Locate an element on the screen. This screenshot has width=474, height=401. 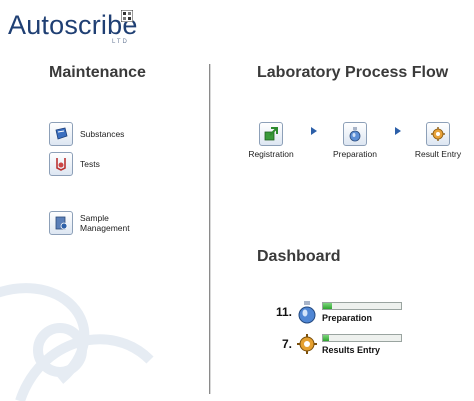
column-divider-shadow is located at coordinates (210, 229).